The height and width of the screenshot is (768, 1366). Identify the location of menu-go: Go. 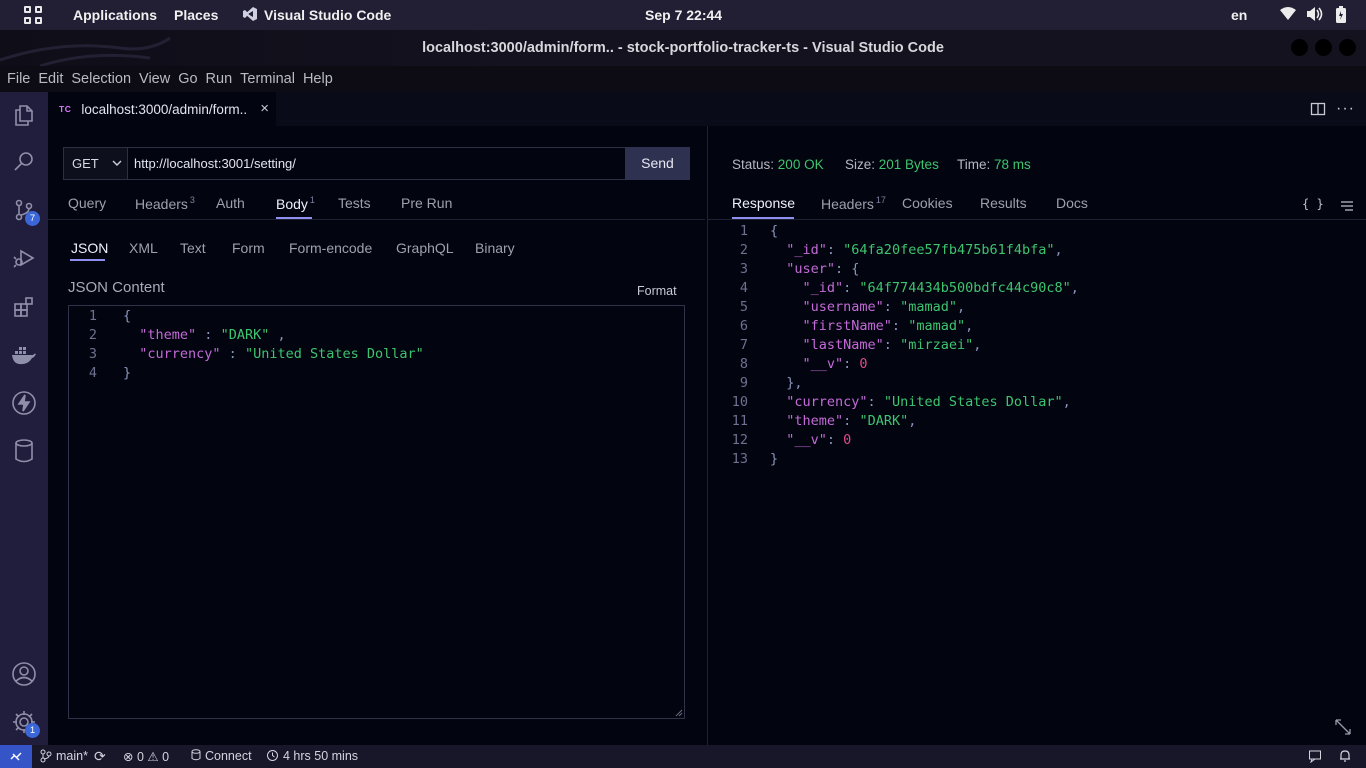
(187, 79).